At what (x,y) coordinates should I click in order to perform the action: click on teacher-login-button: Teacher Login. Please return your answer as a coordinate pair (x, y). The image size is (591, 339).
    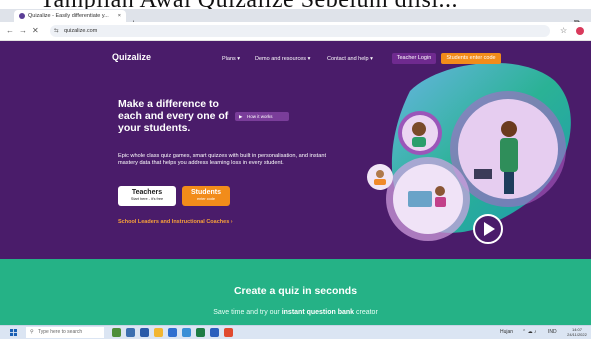
    Looking at the image, I should click on (414, 58).